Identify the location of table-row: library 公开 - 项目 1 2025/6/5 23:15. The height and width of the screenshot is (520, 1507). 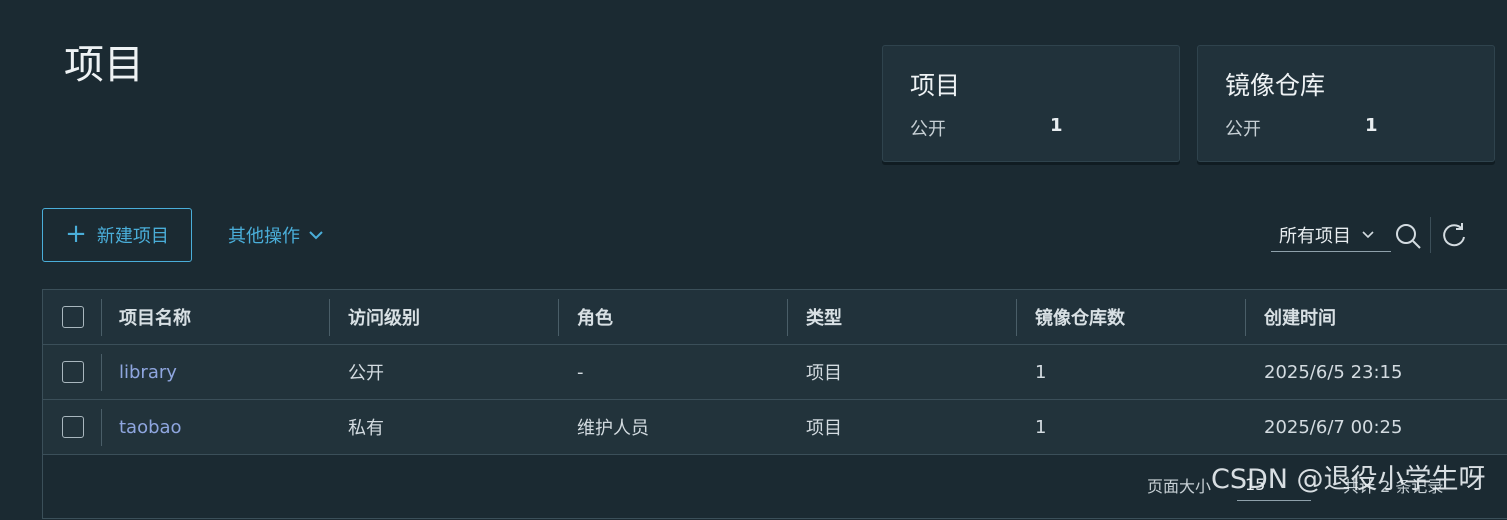
(775, 372).